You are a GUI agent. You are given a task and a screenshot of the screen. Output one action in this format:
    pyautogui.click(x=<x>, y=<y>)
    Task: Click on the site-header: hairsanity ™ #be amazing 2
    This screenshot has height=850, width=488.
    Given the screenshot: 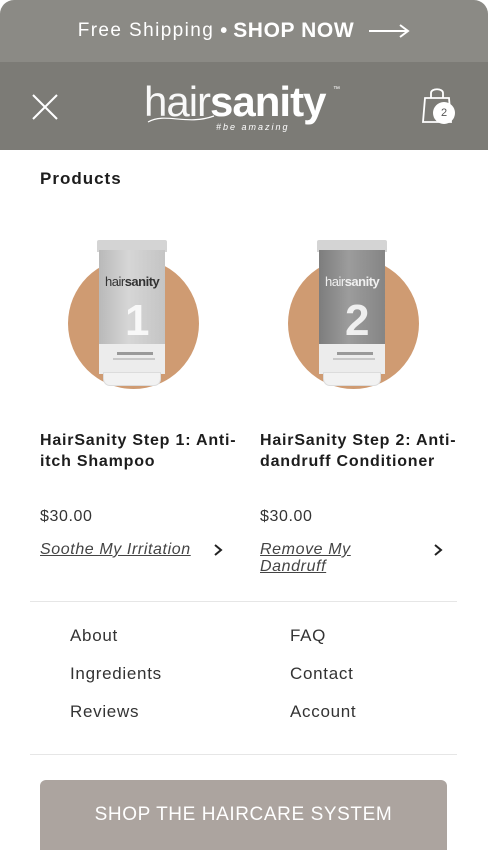 What is the action you would take?
    pyautogui.click(x=244, y=106)
    